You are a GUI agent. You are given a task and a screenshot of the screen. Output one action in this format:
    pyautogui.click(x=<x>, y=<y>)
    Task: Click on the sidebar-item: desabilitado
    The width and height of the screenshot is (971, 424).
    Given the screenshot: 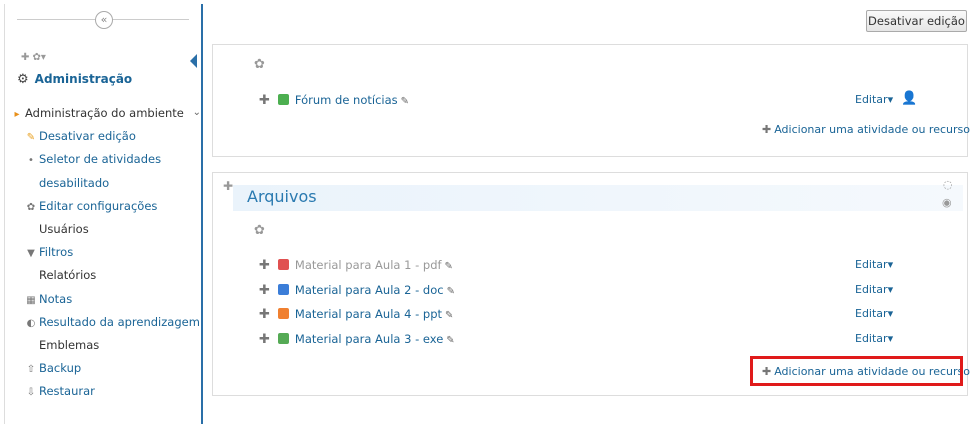 What is the action you would take?
    pyautogui.click(x=103, y=183)
    